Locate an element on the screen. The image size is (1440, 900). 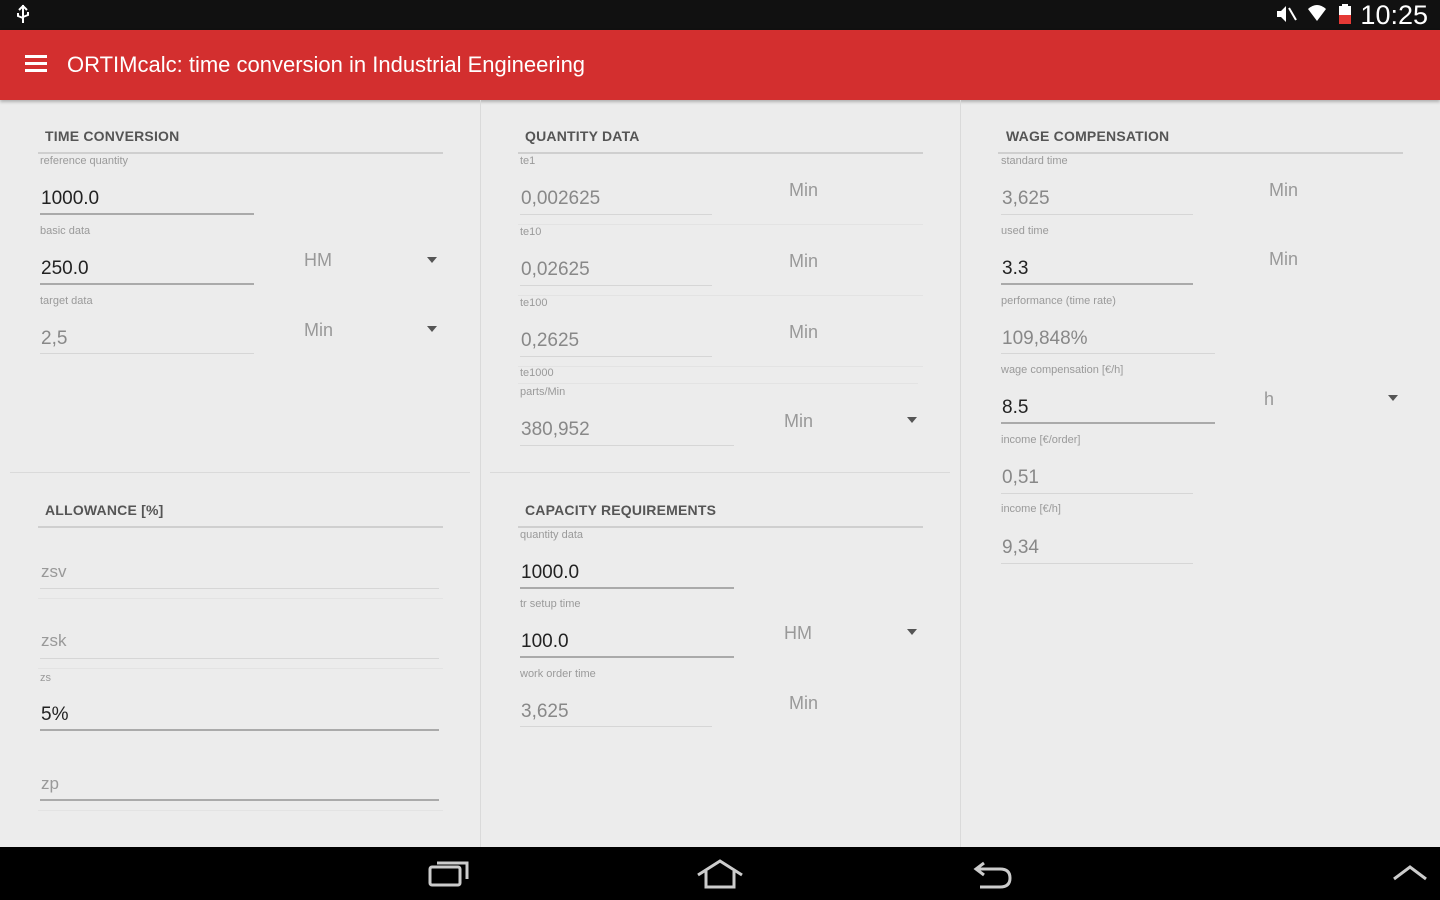
performance-value: 109,848% is located at coordinates (1045, 338).